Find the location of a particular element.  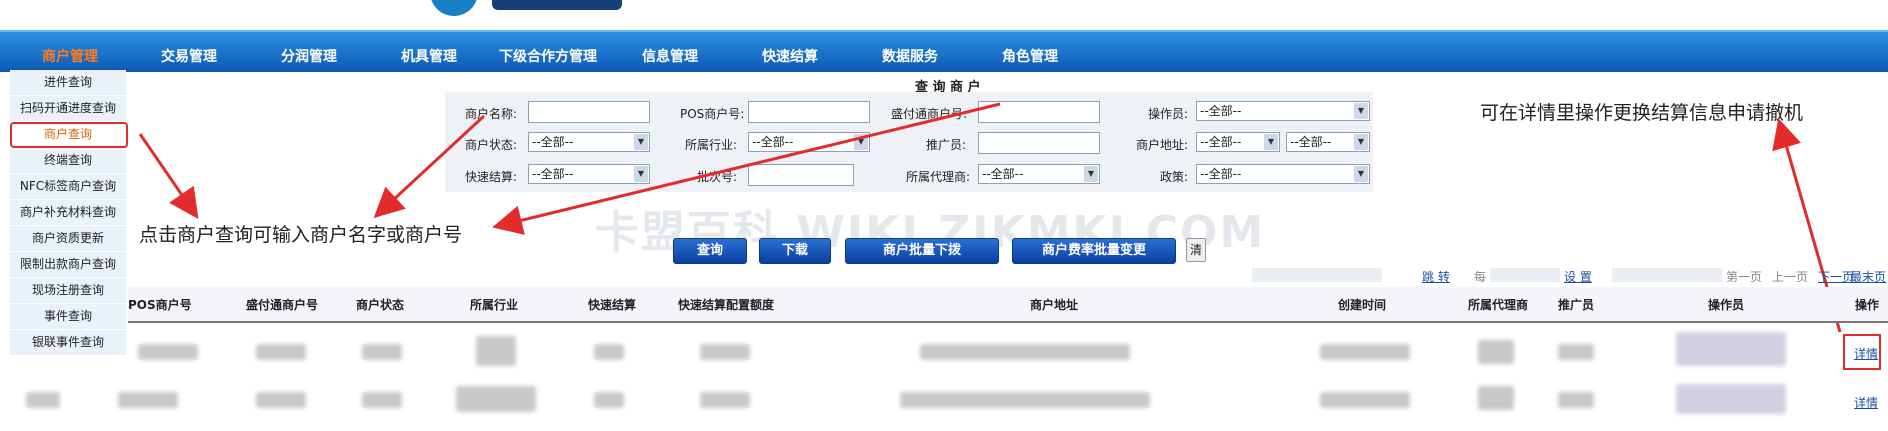

col-action: 操作 is located at coordinates (1867, 305).